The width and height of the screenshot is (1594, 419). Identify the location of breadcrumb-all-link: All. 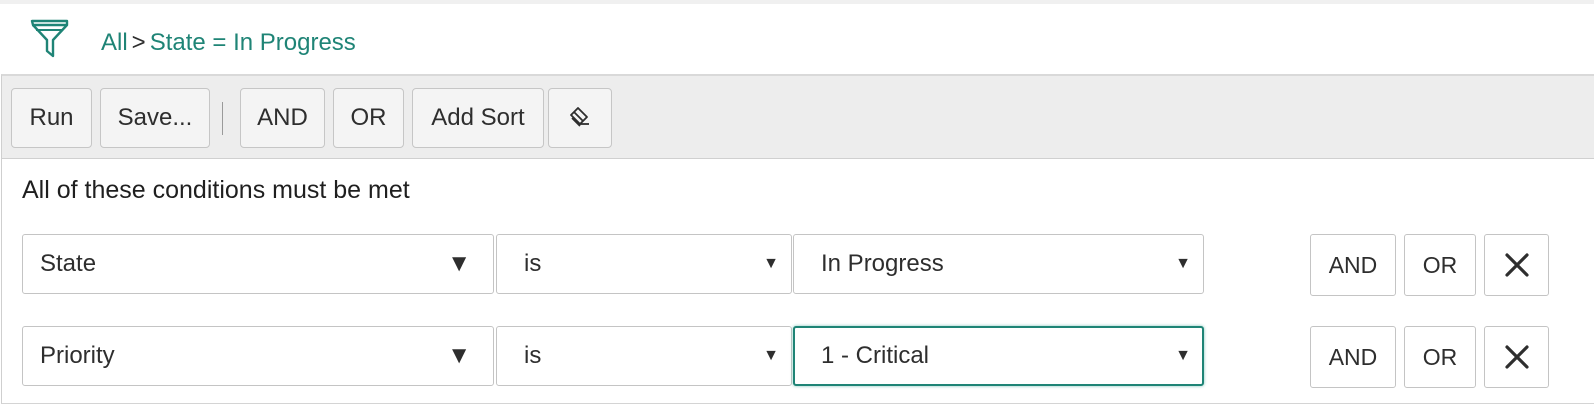
(114, 42).